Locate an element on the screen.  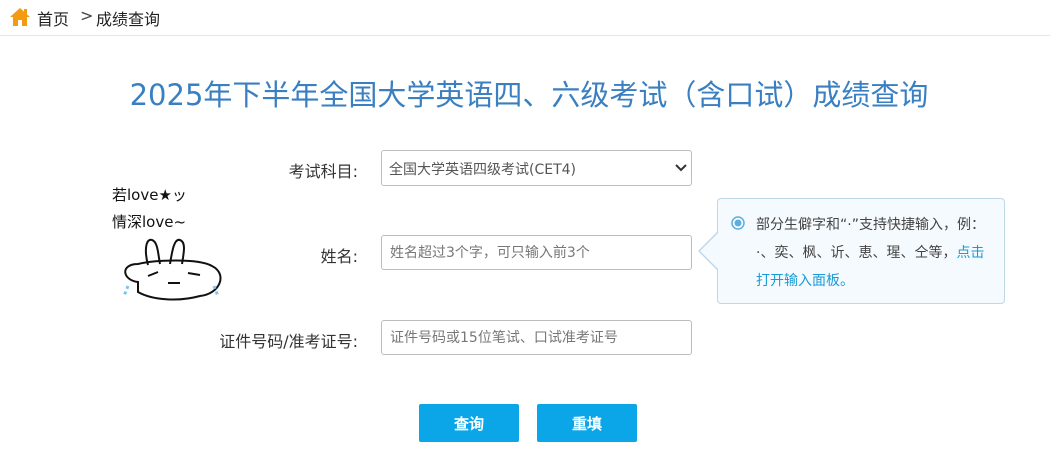
tooltip-message: 部分生僻字和“·”支持快捷输入，例：·、奕、枫、䜣、恵、瑆、仝等， is located at coordinates (867, 239).